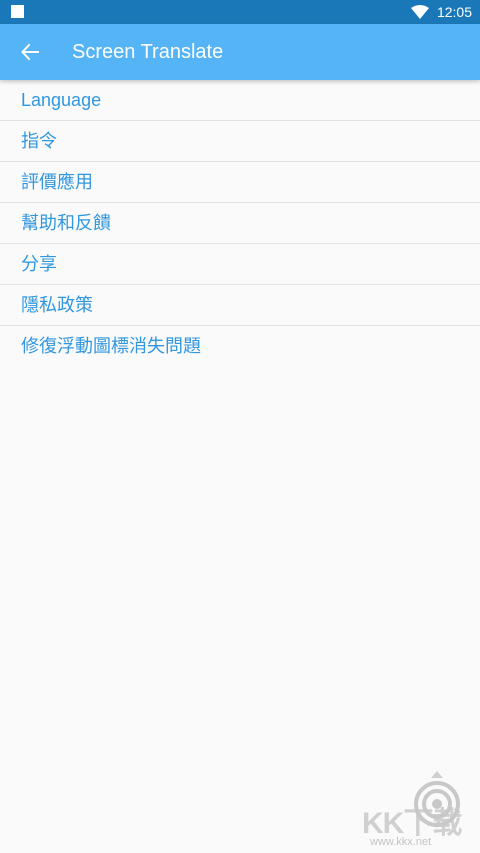 The width and height of the screenshot is (480, 853). What do you see at coordinates (240, 141) in the screenshot?
I see `menu-item-instructions: 指令` at bounding box center [240, 141].